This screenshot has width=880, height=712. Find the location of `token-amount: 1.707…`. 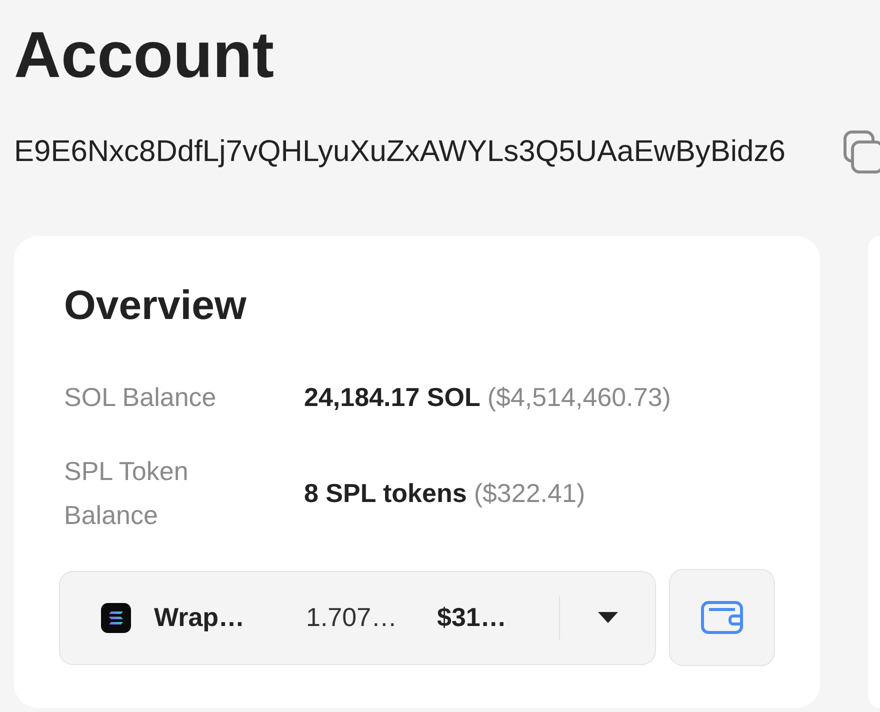

token-amount: 1.707… is located at coordinates (352, 617).